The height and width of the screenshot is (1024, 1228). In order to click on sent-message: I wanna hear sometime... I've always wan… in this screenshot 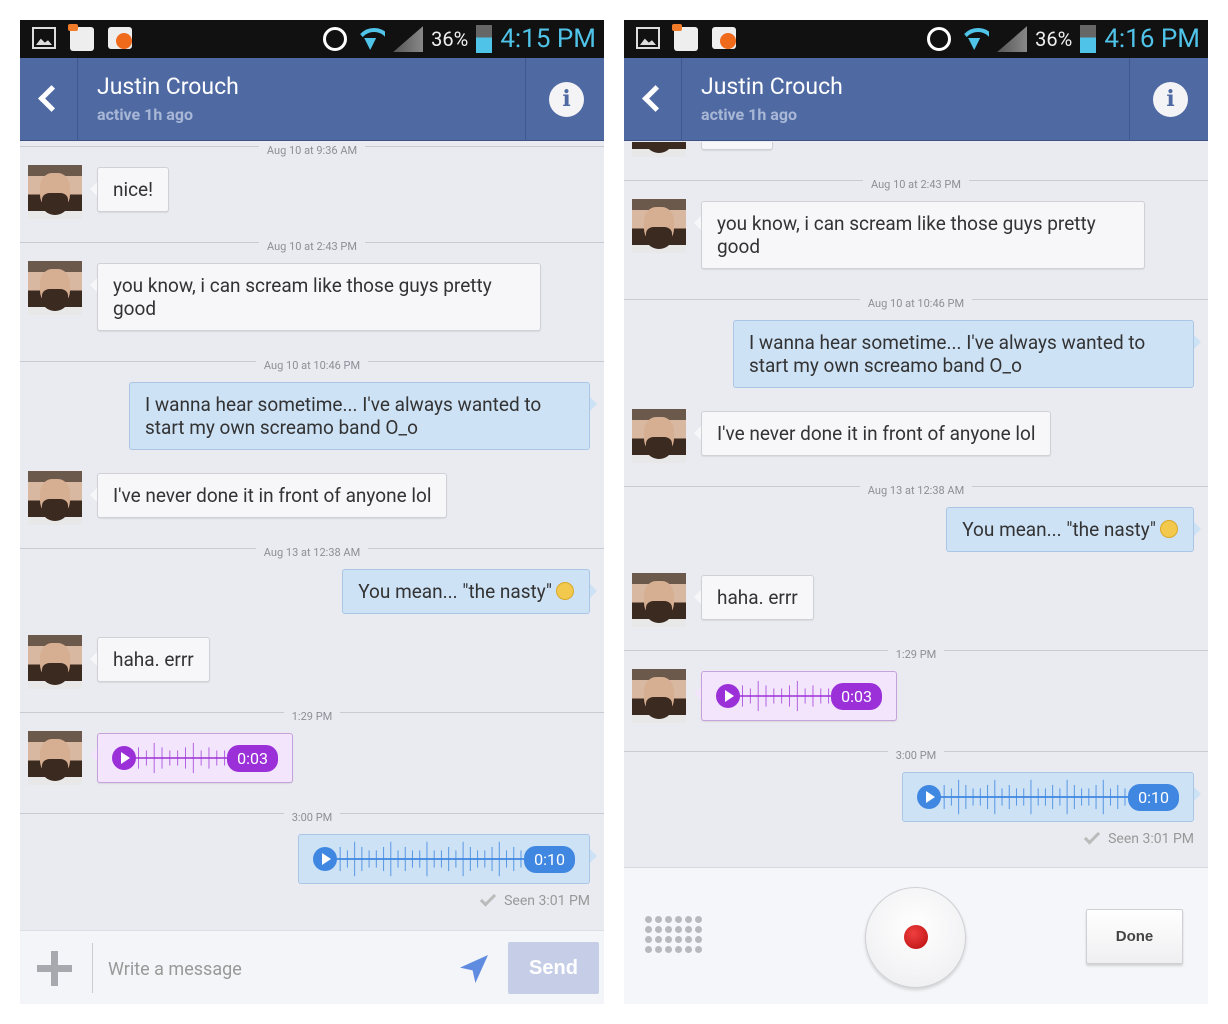, I will do `click(916, 354)`.